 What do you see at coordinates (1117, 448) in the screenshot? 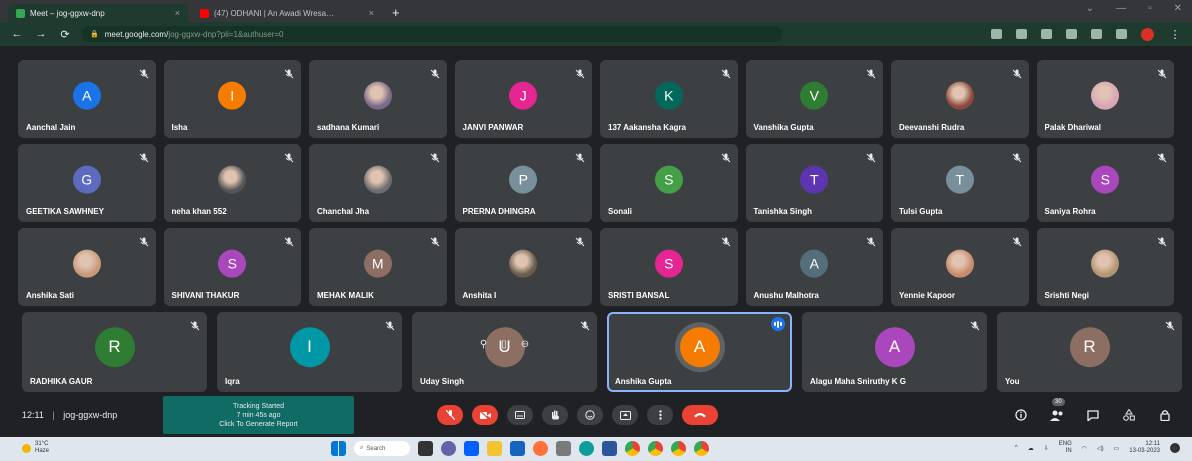
I see `battery-icon: ▭` at bounding box center [1117, 448].